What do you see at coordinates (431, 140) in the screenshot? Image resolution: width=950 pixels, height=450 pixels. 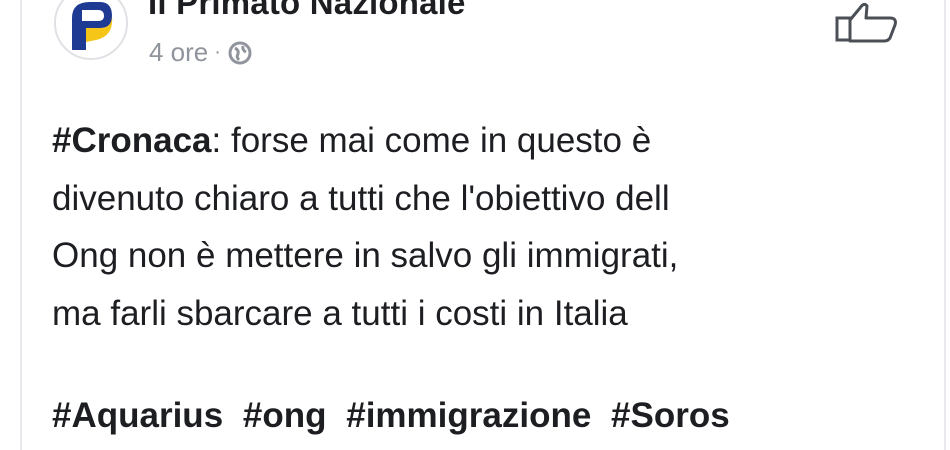 I see `post-line-text: : forse mai come in questo è` at bounding box center [431, 140].